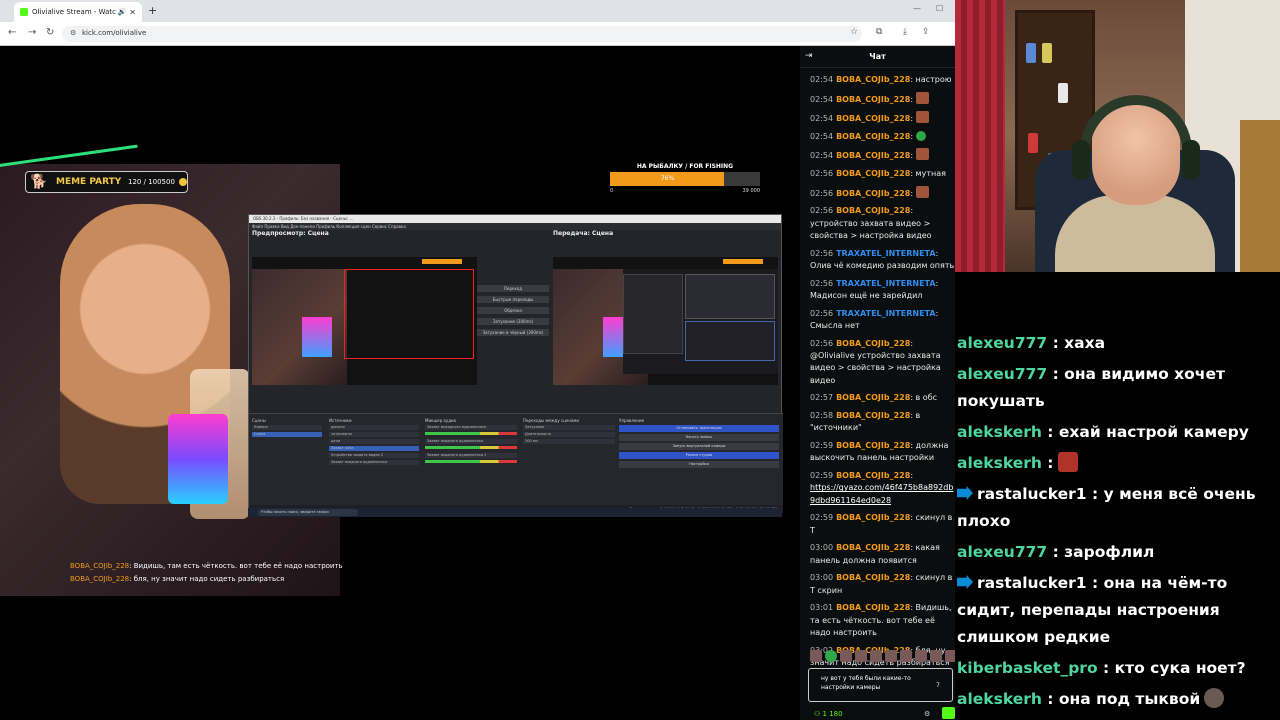 This screenshot has height=720, width=1280. Describe the element at coordinates (939, 8) in the screenshot. I see `maximize-icon: ☐` at that location.